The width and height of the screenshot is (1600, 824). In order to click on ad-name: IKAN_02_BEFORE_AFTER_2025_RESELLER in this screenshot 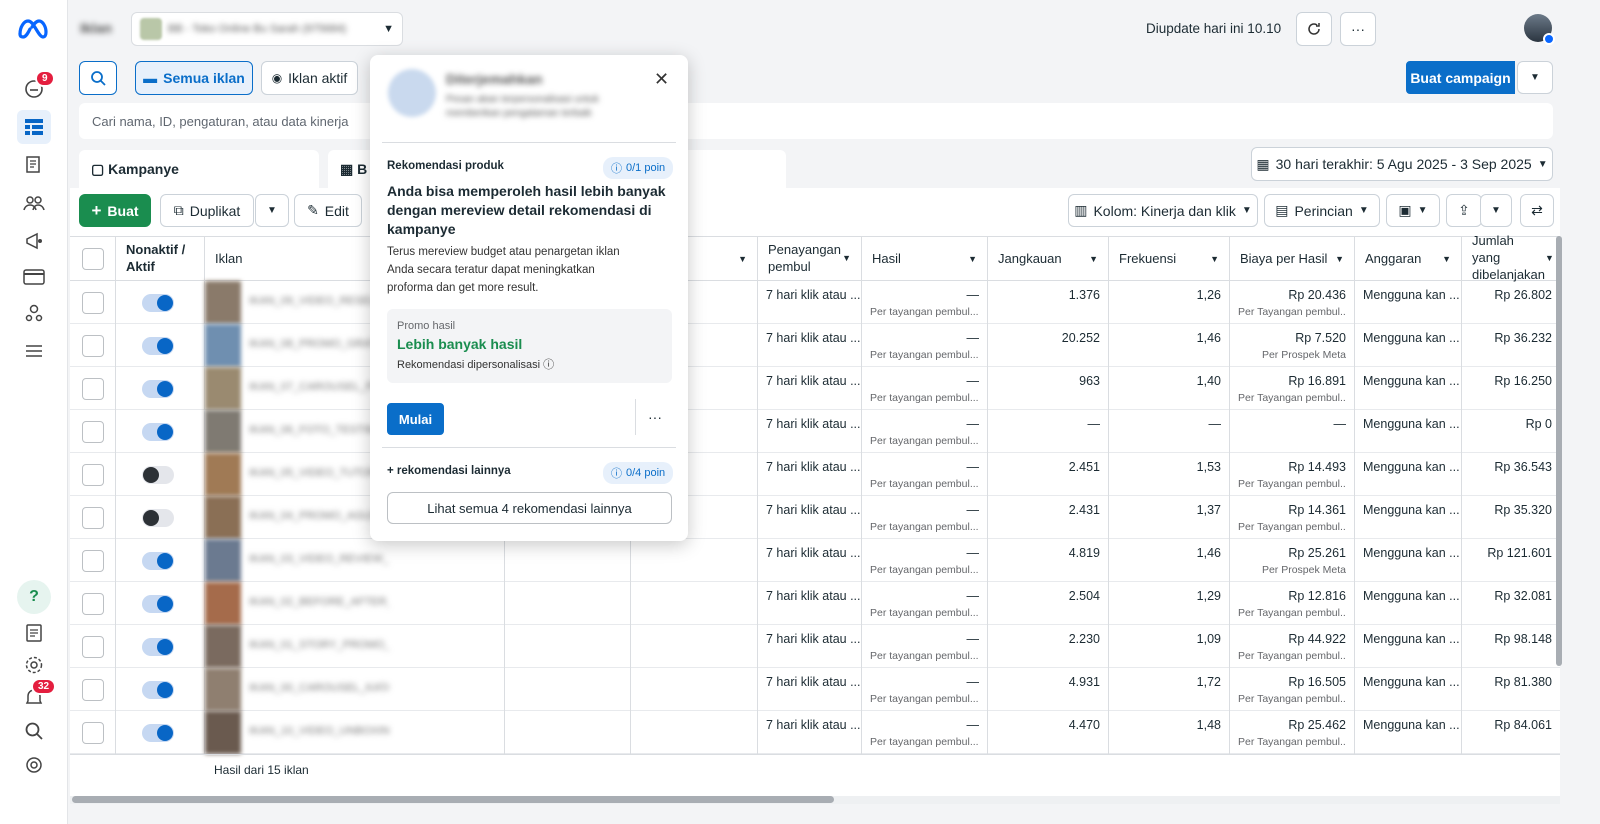, I will do `click(319, 602)`.